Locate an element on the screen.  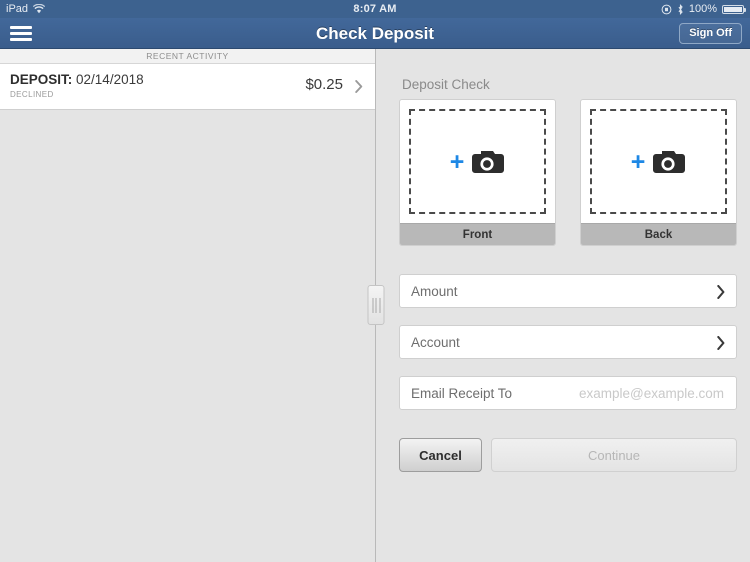
check-capture-row: + Front + Back is located at coordinates (568, 172).